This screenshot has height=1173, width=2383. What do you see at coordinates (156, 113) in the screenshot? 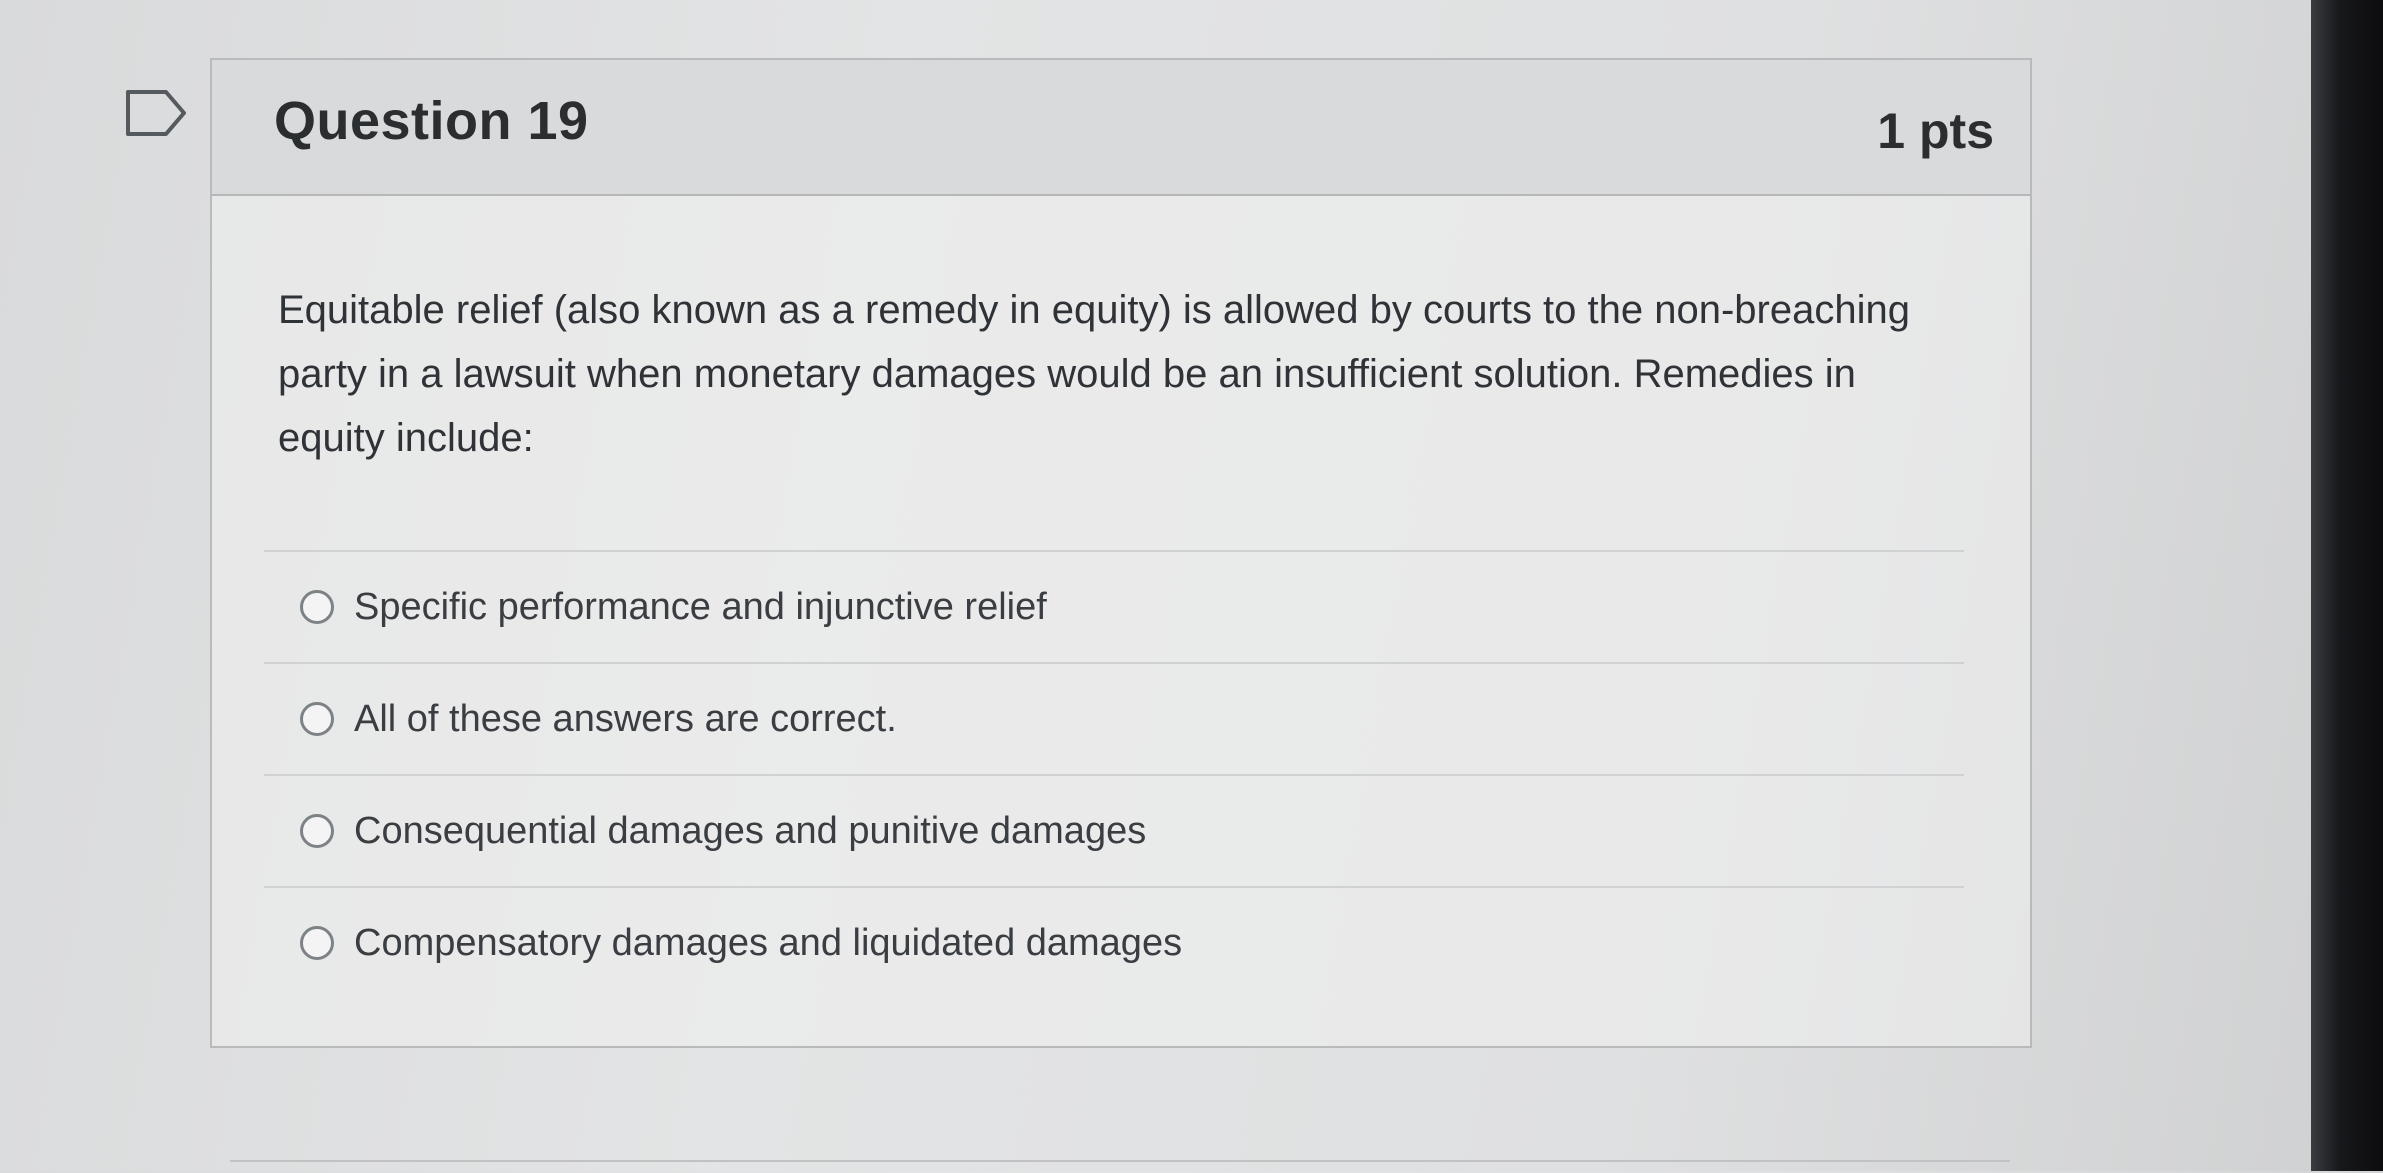
I see `flag-question-icon` at bounding box center [156, 113].